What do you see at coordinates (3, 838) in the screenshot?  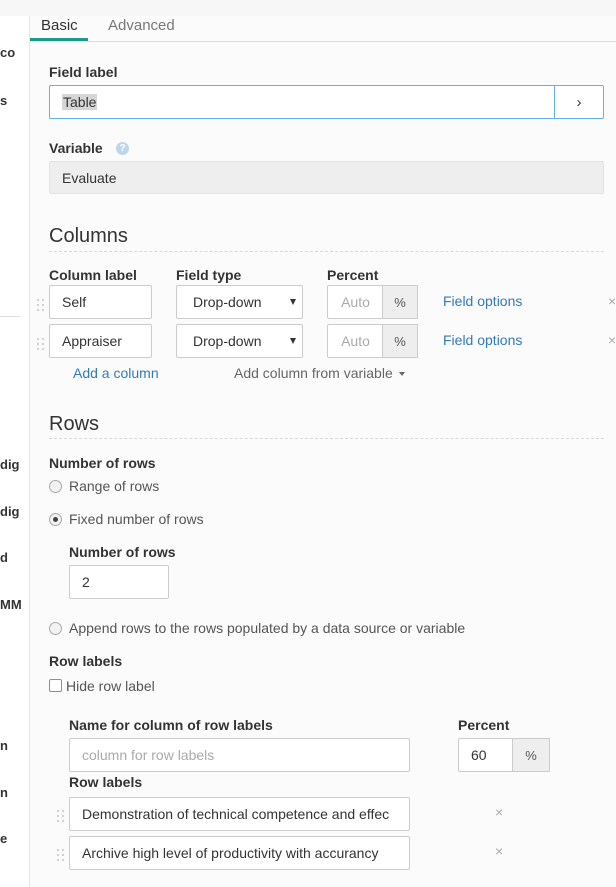 I see `sidebar-fragment: e` at bounding box center [3, 838].